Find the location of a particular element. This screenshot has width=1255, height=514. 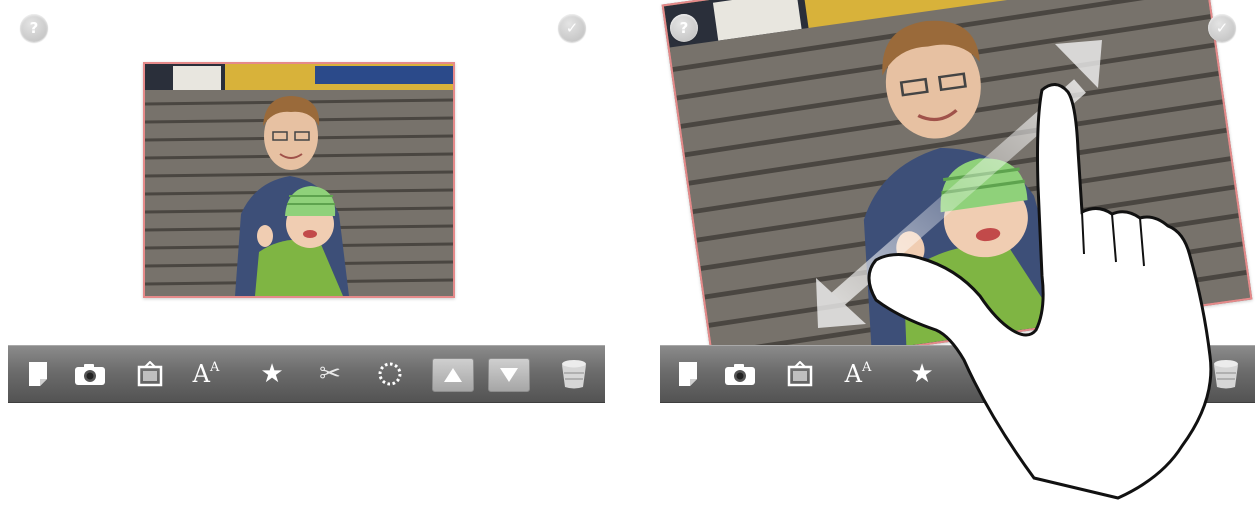

send-backward-icon is located at coordinates (509, 375).